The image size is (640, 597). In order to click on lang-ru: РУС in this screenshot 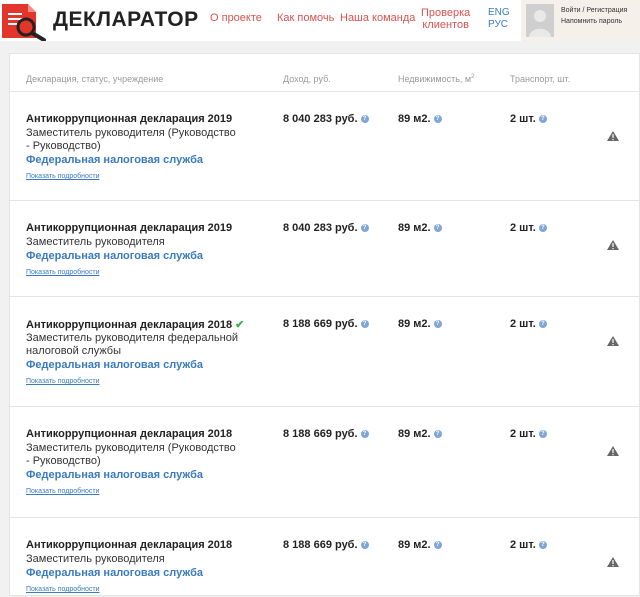, I will do `click(499, 25)`.